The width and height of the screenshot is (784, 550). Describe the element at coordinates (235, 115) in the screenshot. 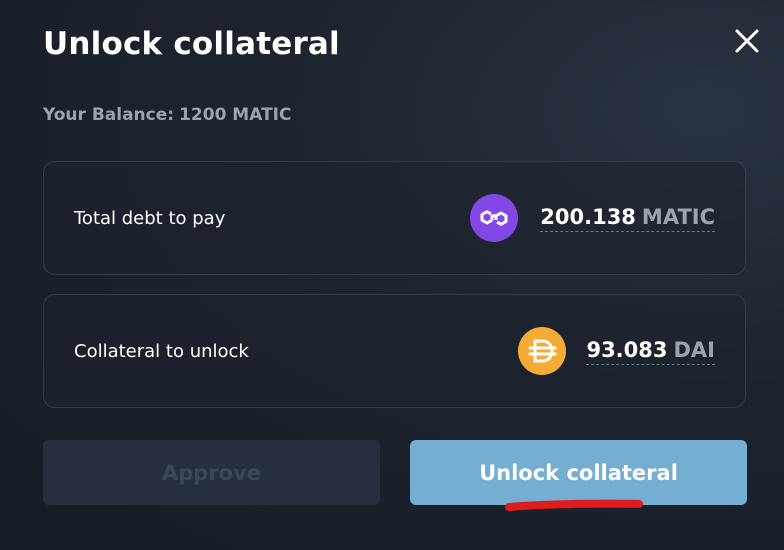

I see `balance-value: 1200 MATIC` at that location.